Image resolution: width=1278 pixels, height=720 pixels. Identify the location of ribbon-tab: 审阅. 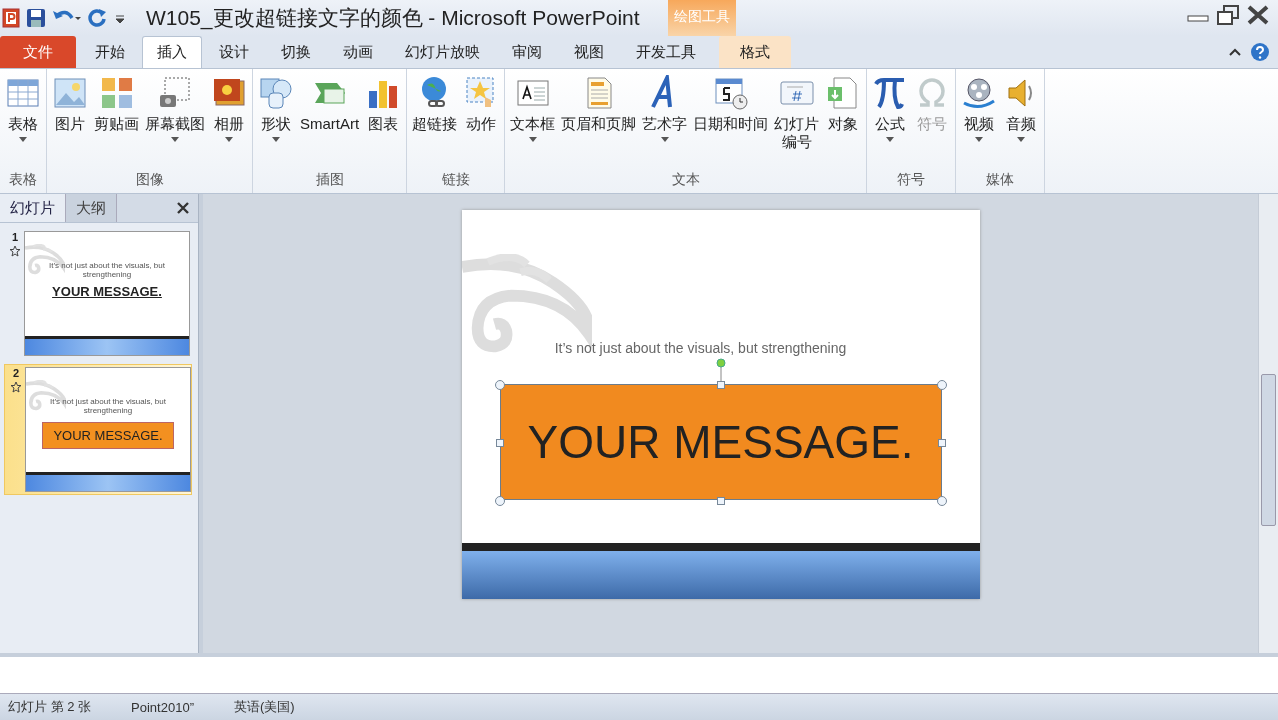
(527, 52).